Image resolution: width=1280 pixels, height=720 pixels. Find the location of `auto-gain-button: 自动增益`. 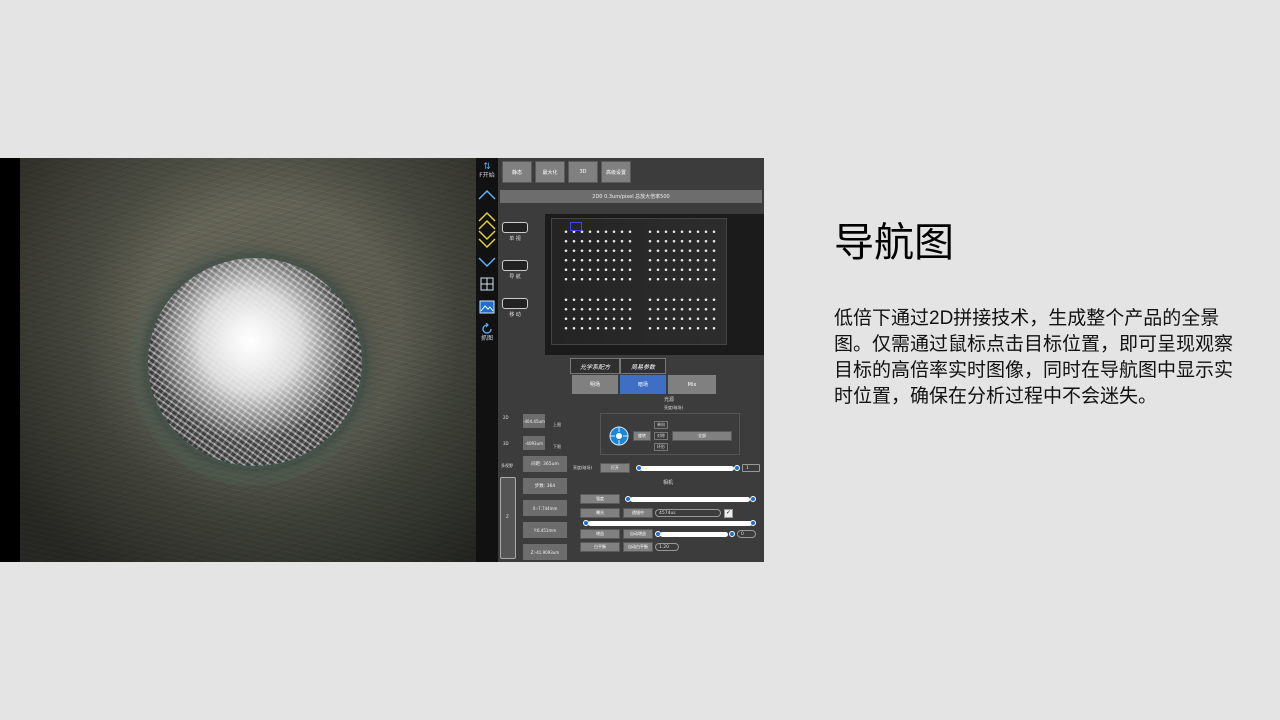

auto-gain-button: 自动增益 is located at coordinates (638, 534).